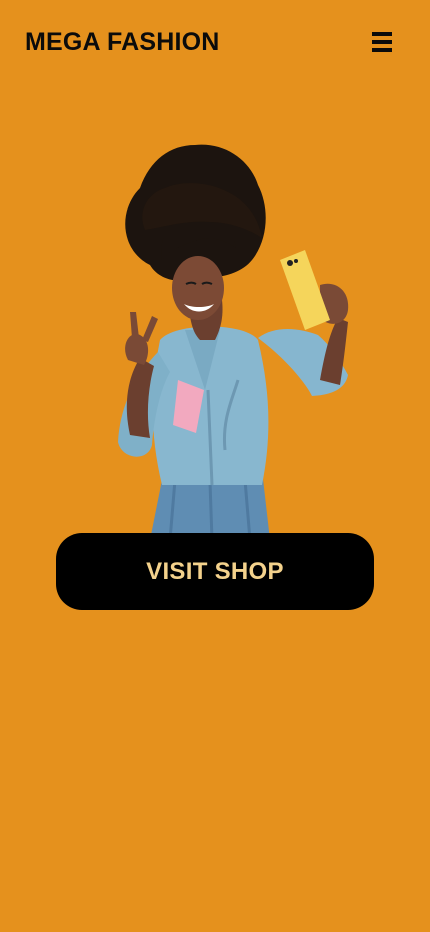 This screenshot has height=932, width=430. I want to click on visit-shop-button: VISIT SHOP, so click(215, 571).